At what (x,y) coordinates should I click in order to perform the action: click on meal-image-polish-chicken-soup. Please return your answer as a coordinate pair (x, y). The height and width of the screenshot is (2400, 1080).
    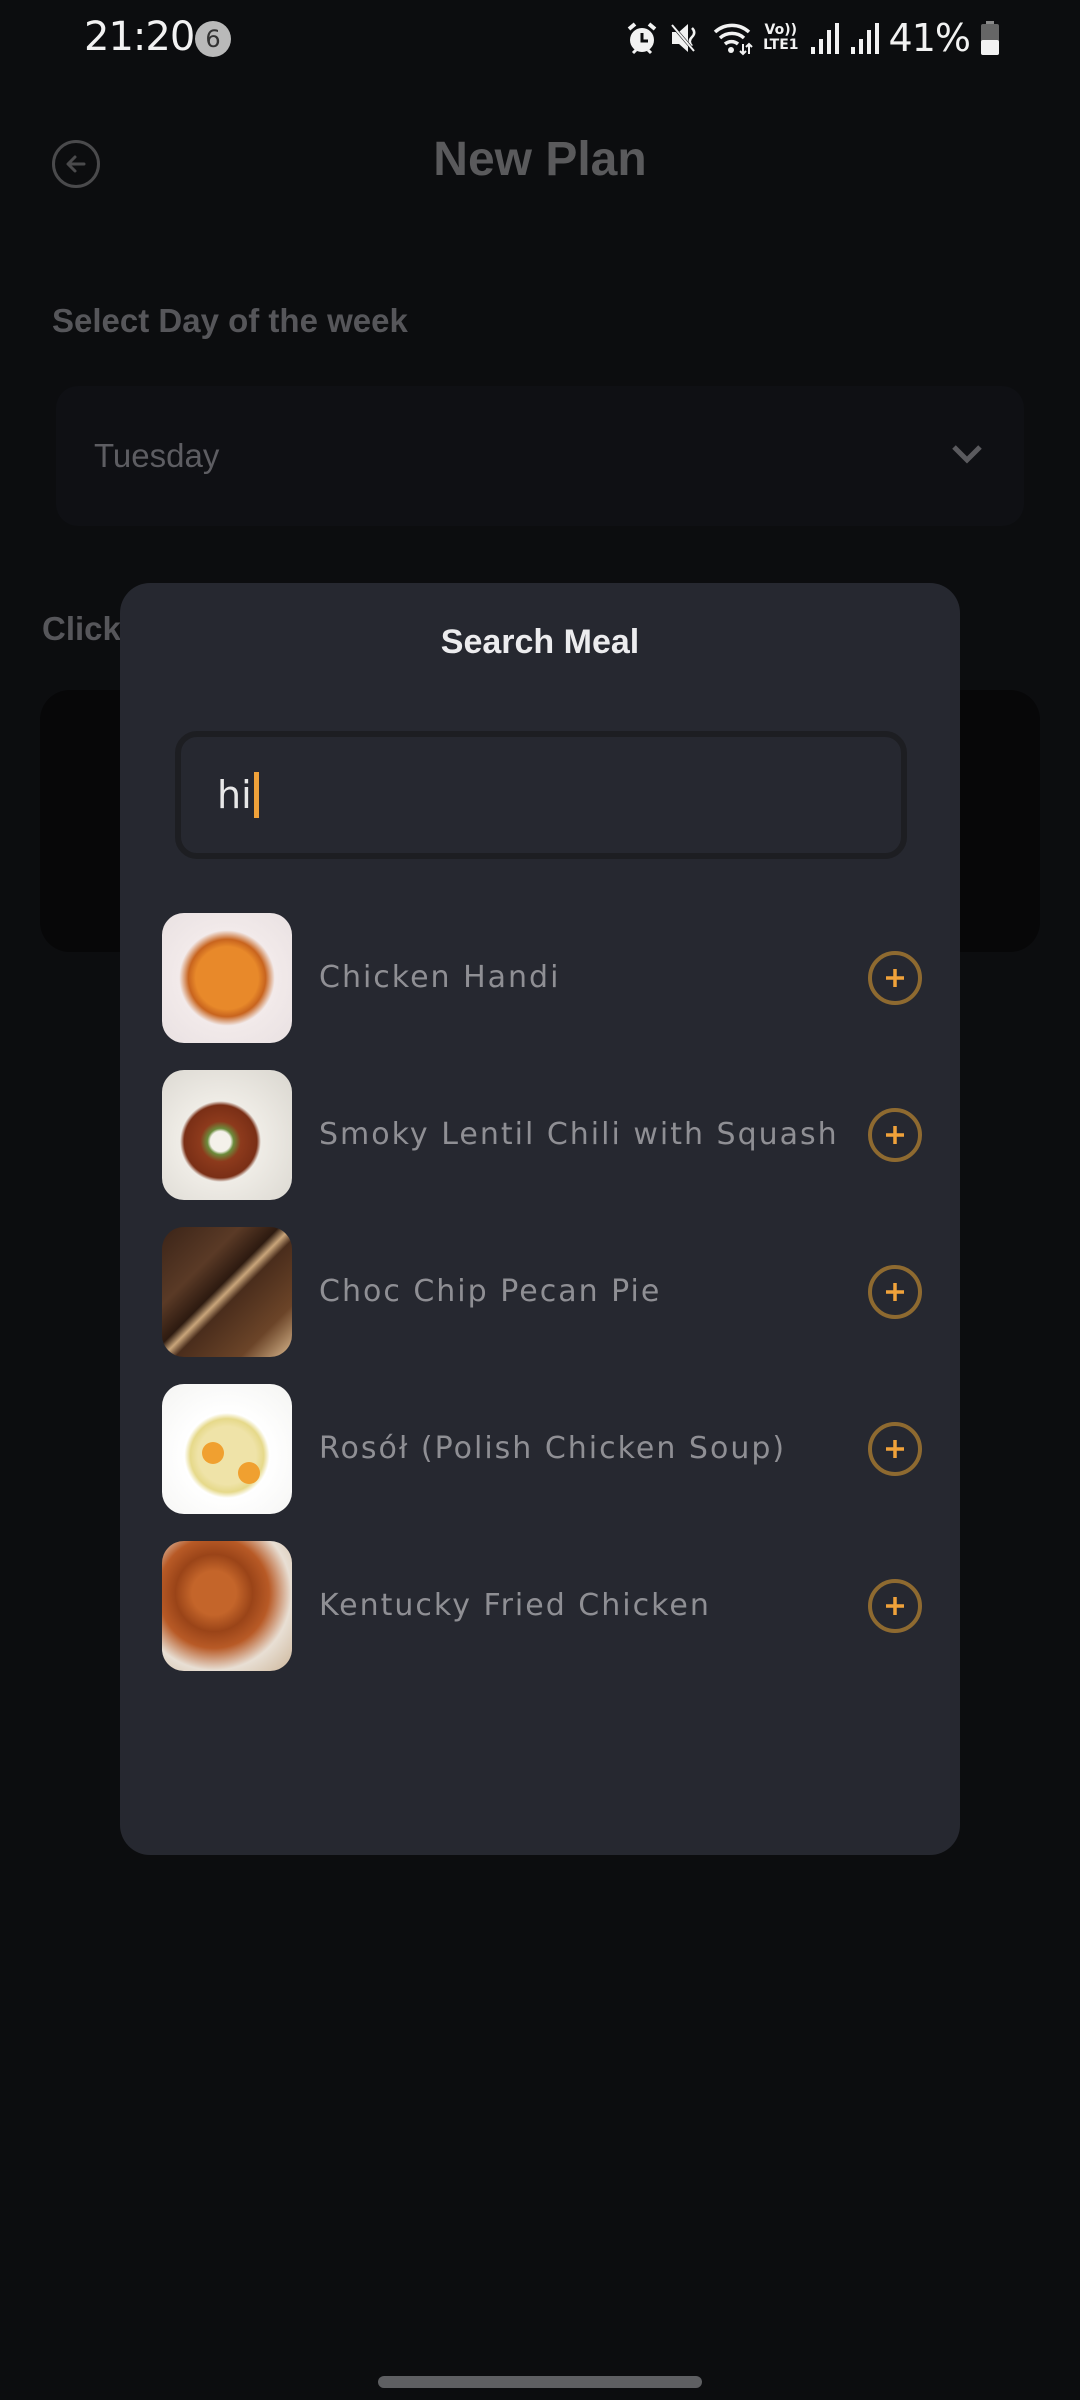
    Looking at the image, I should click on (227, 1448).